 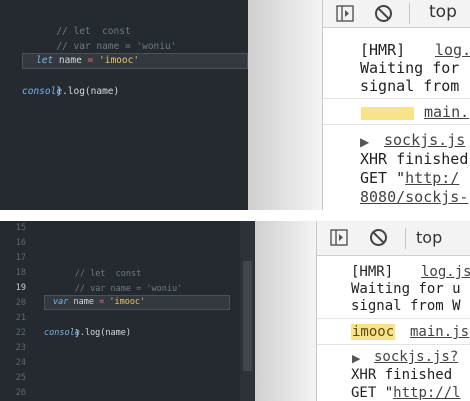 I want to click on log-source-link: log., so click(x=452, y=50).